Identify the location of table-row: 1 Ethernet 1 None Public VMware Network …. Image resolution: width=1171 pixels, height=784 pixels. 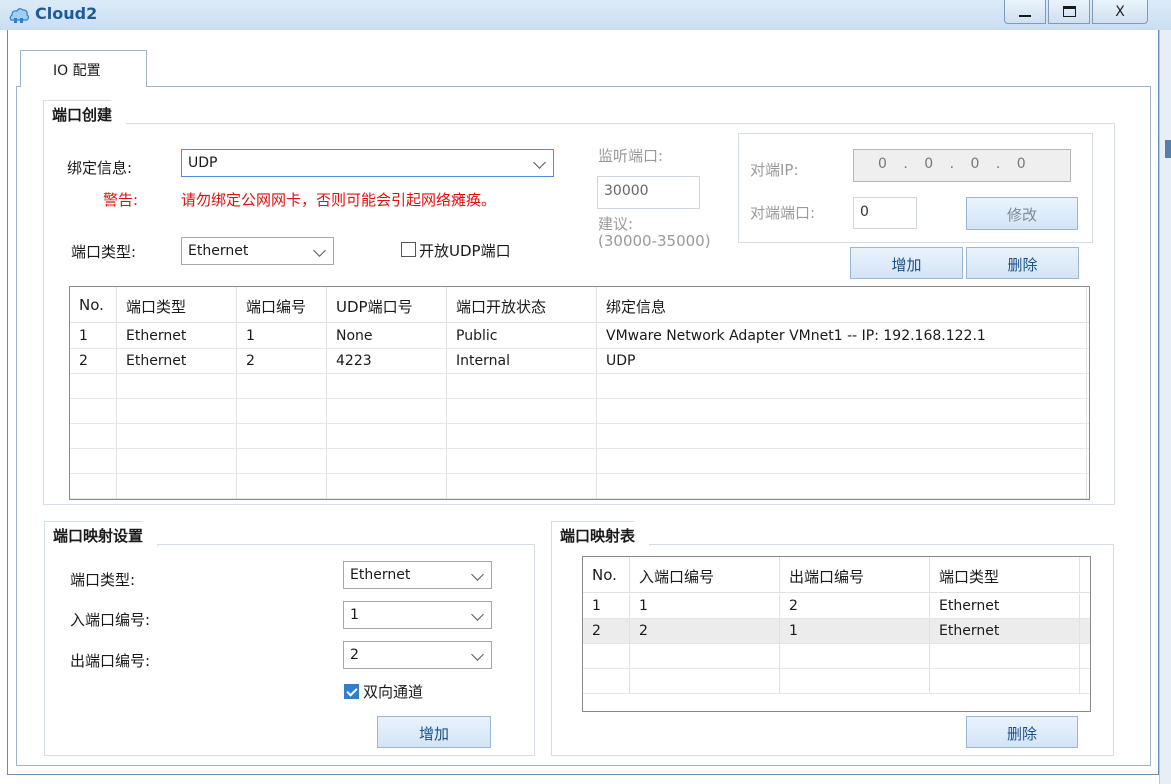
(579, 336).